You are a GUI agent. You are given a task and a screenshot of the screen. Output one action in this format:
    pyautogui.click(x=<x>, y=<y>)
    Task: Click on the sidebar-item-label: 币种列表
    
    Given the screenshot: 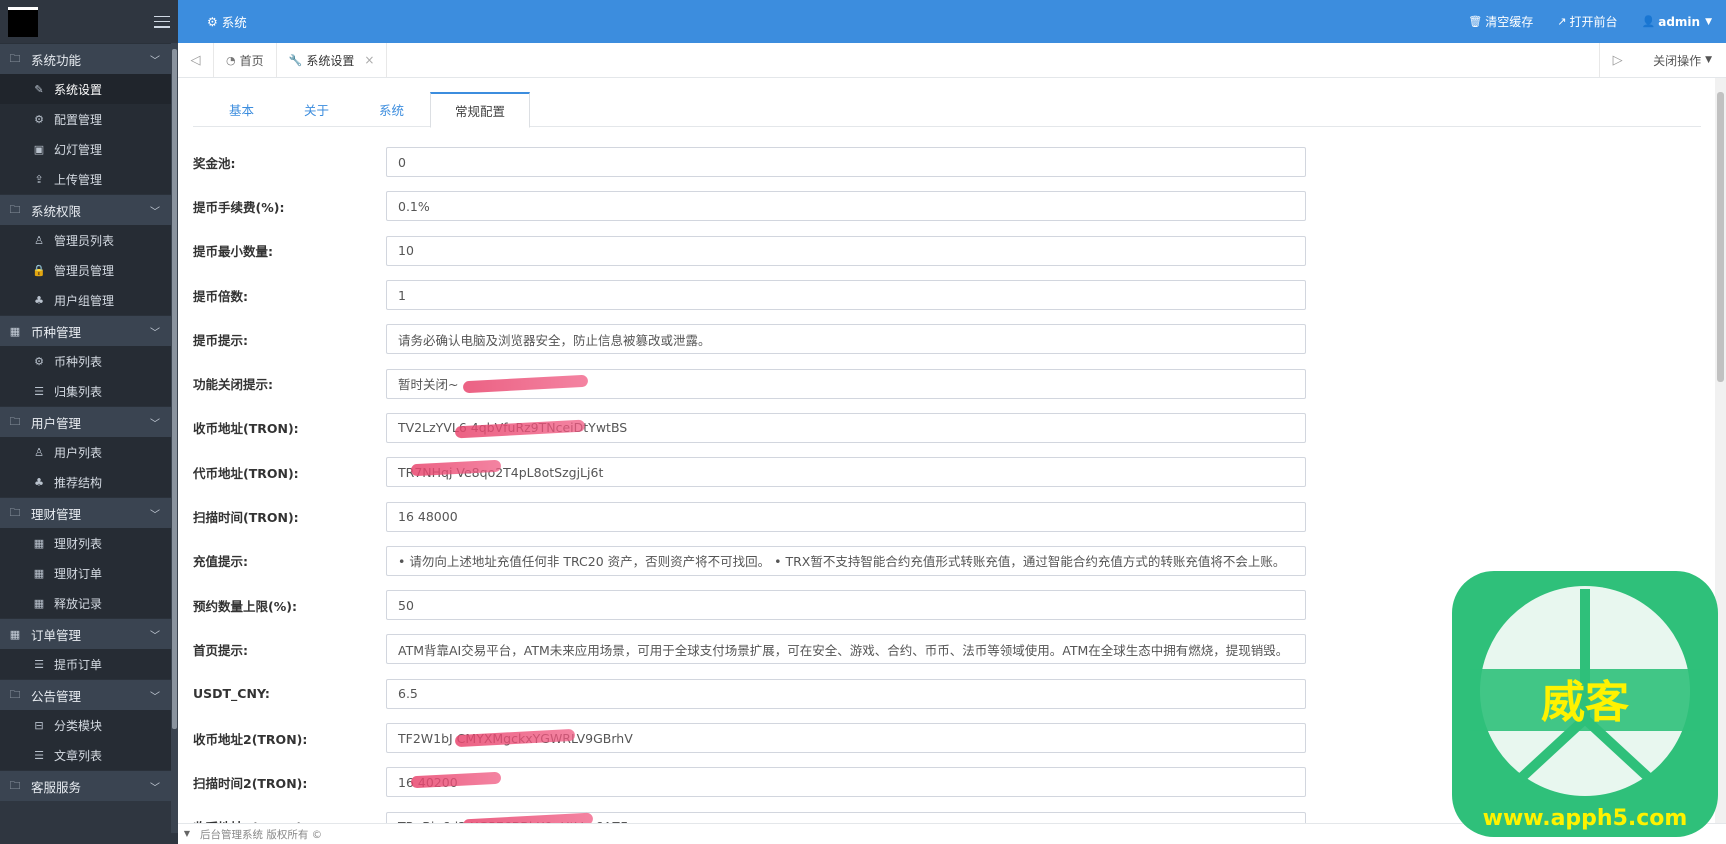 What is the action you would take?
    pyautogui.click(x=78, y=361)
    